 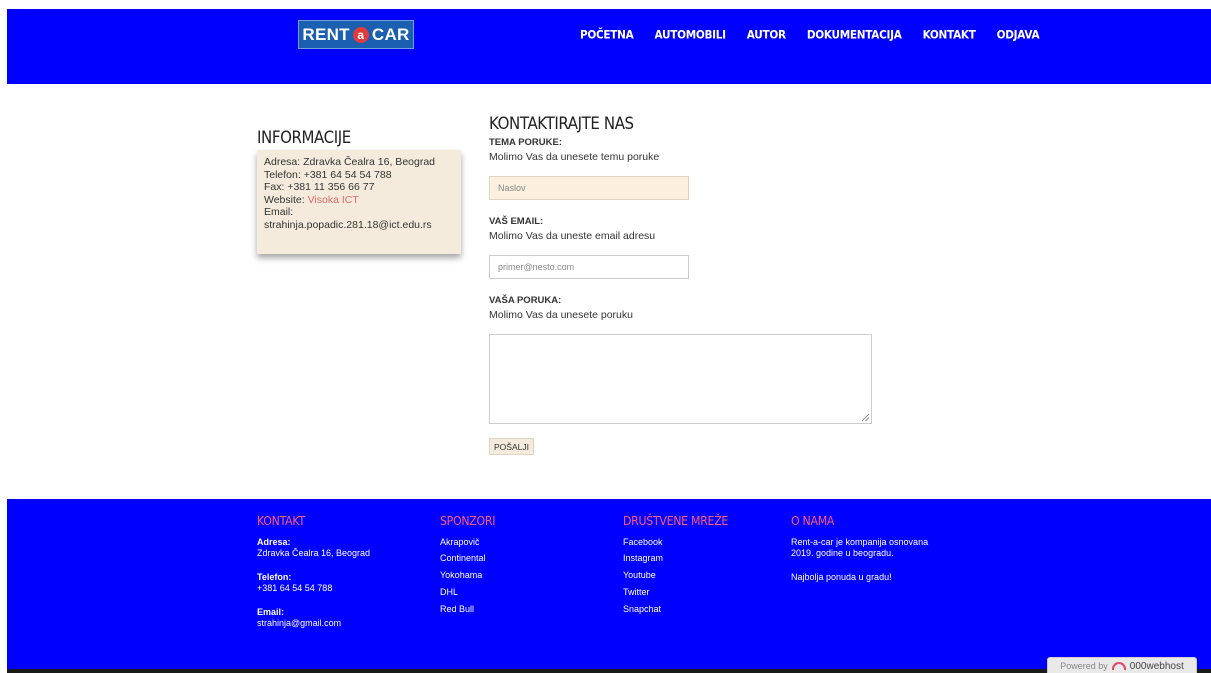 What do you see at coordinates (467, 543) in the screenshot?
I see `sponsor-link-akrapovic: Akrapovič` at bounding box center [467, 543].